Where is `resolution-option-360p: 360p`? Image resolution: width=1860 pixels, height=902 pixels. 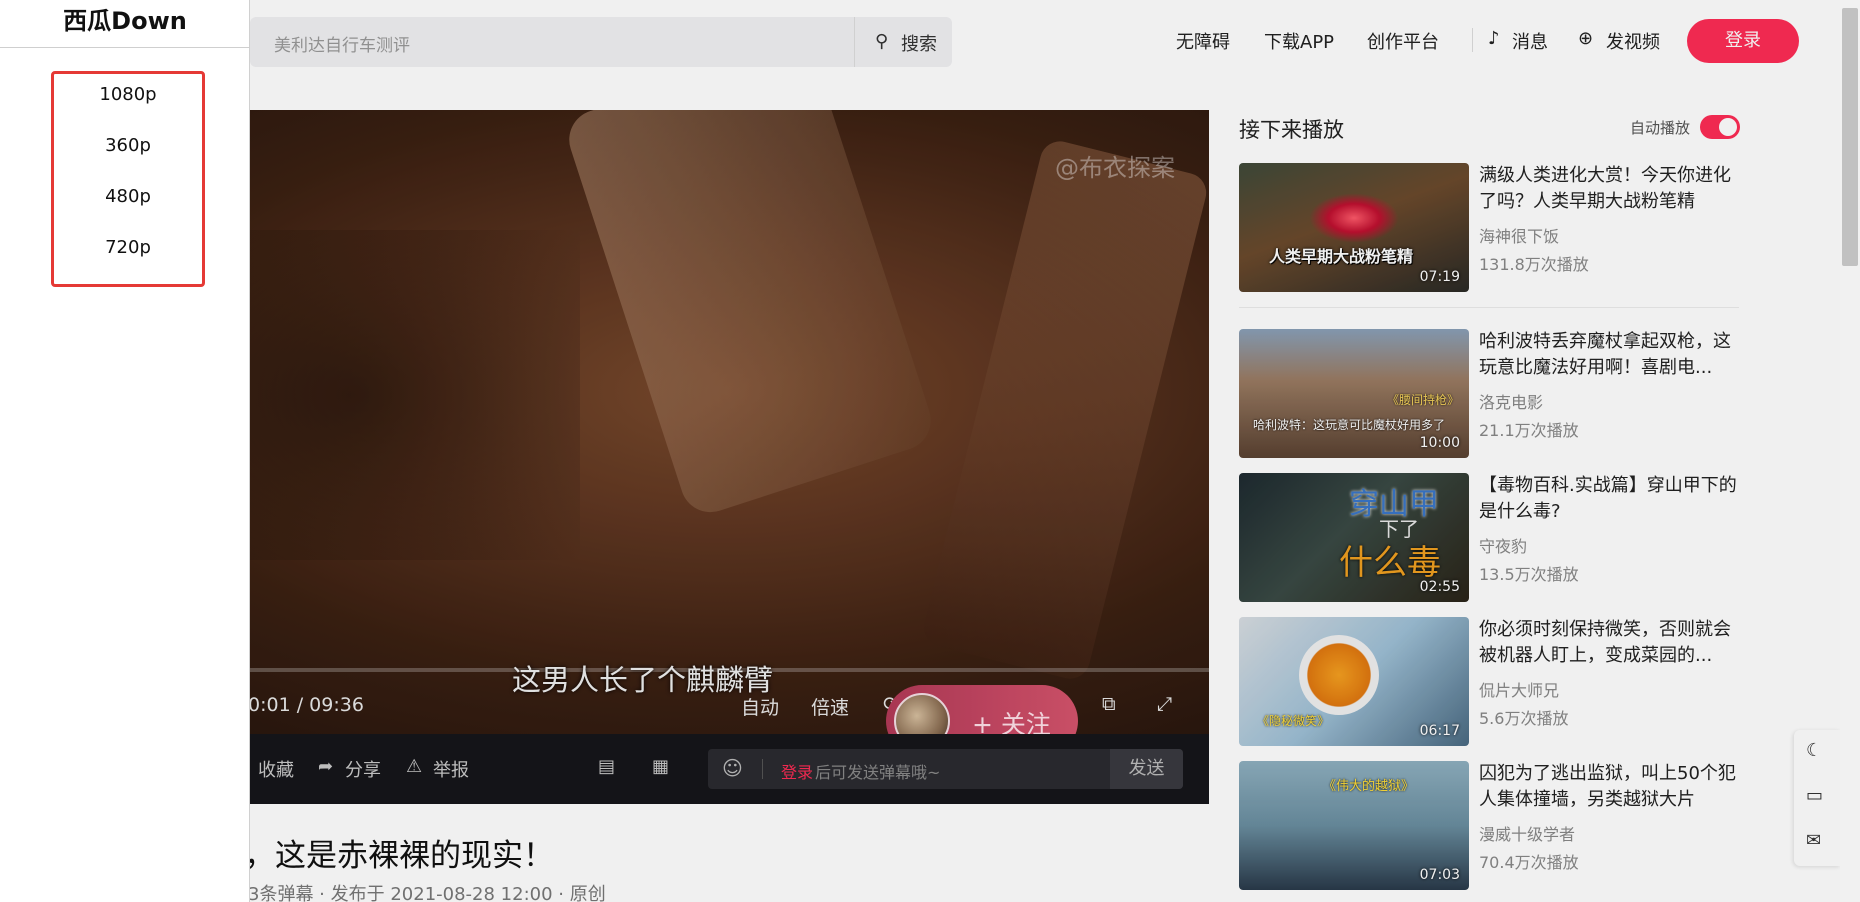
resolution-option-360p: 360p is located at coordinates (128, 145).